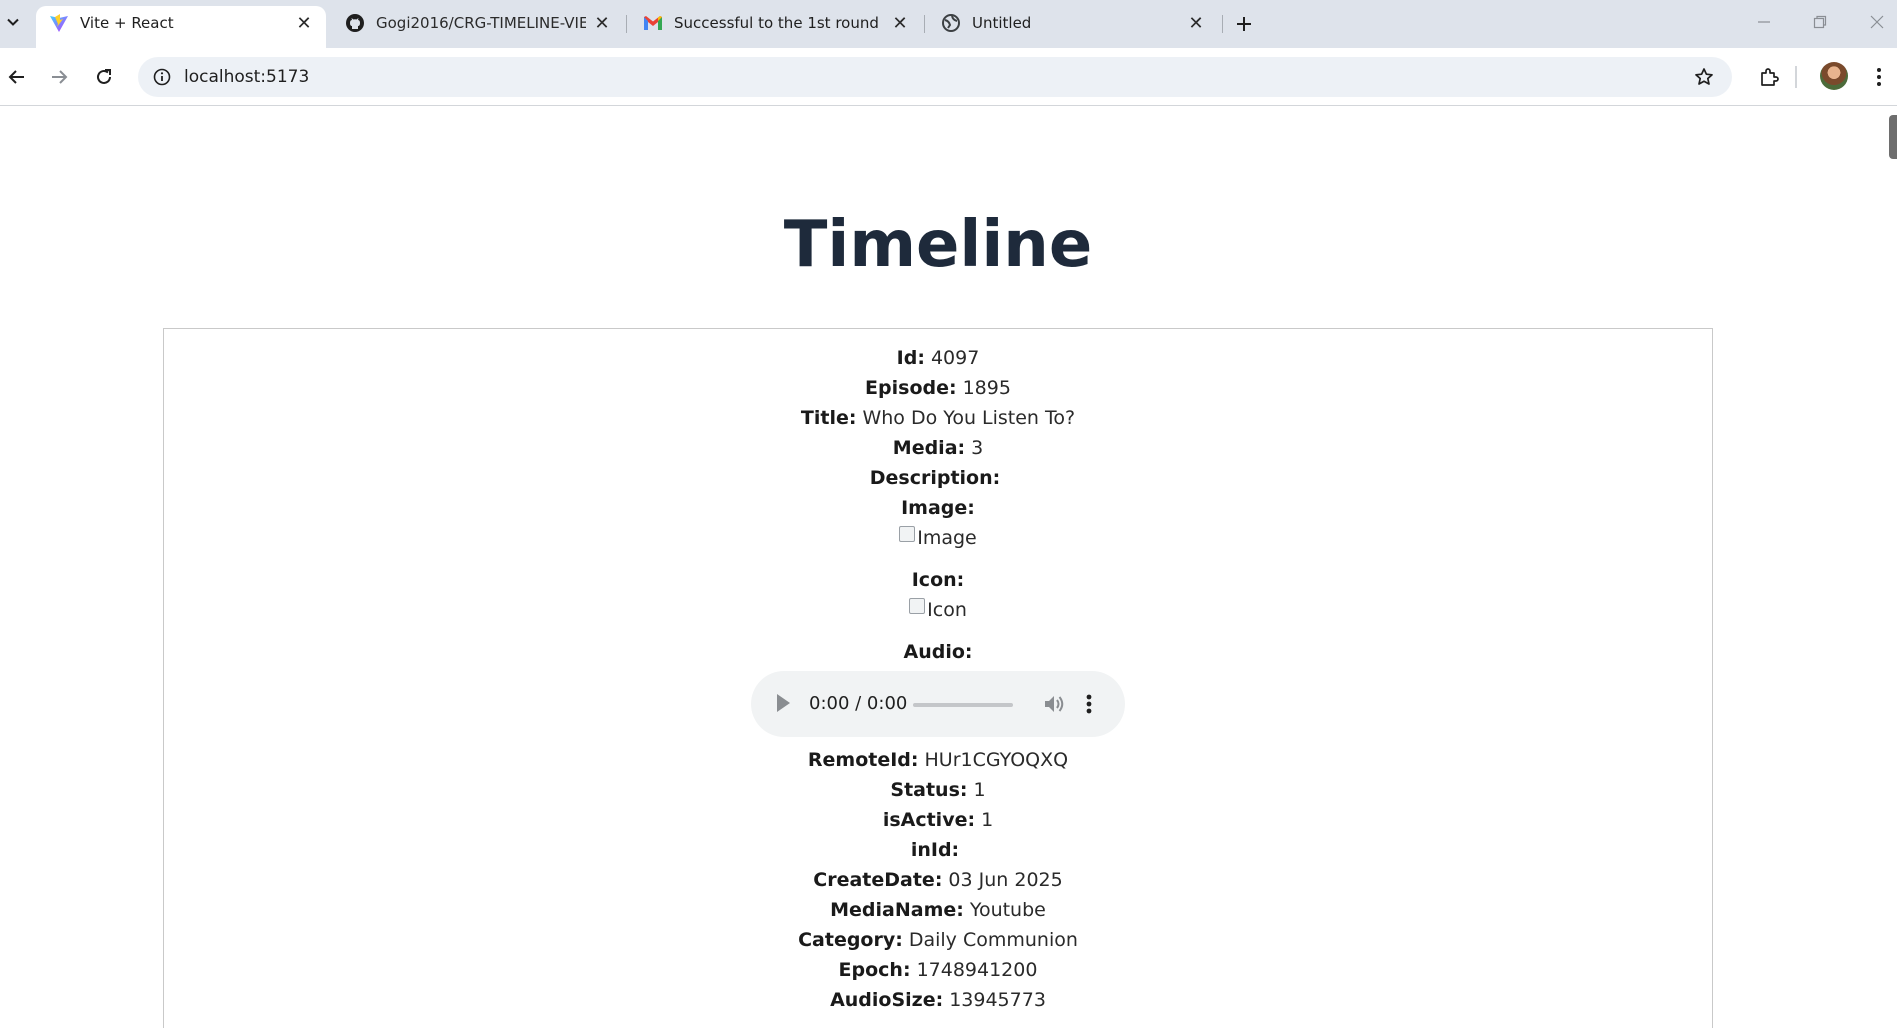 Image resolution: width=1897 pixels, height=1028 pixels. I want to click on field-icon: Icon:, so click(938, 580).